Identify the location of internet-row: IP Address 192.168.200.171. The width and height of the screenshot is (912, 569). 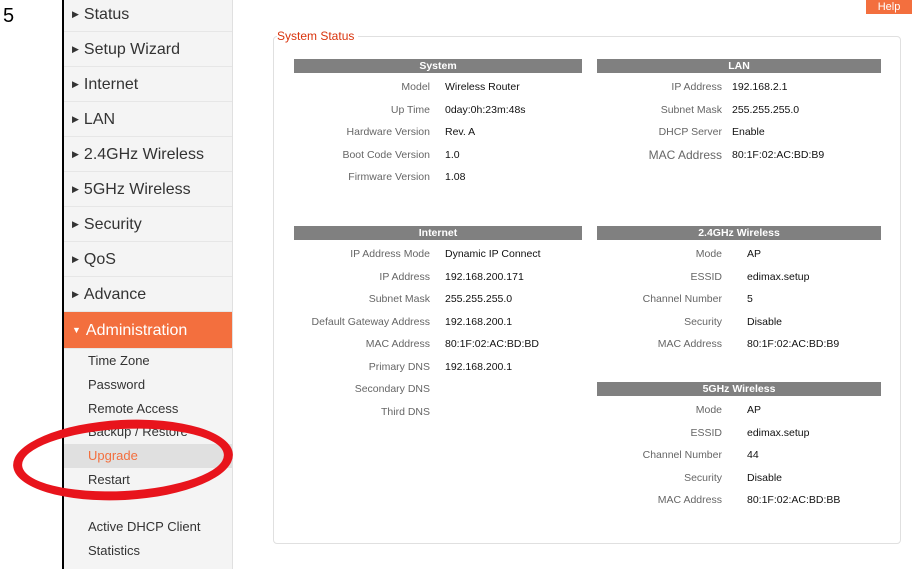
(438, 277).